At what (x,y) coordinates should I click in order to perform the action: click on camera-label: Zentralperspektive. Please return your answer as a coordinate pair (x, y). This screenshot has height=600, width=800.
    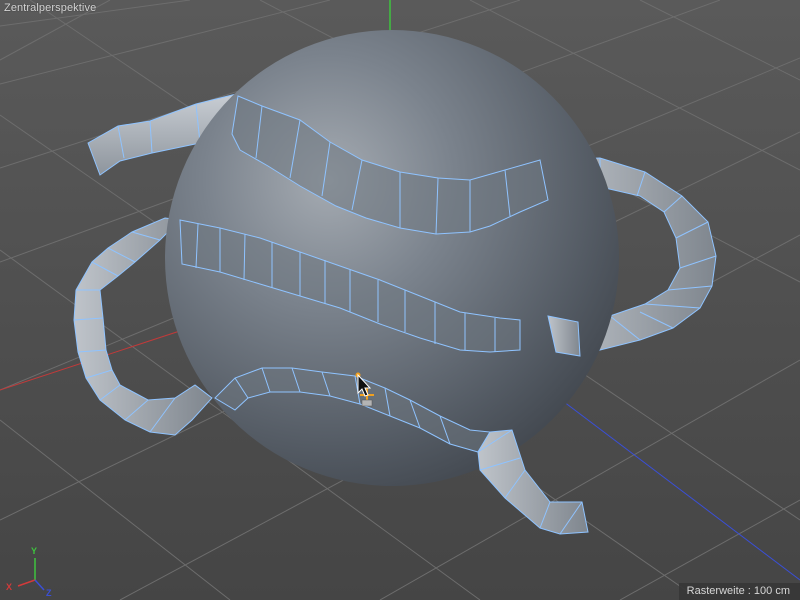
    Looking at the image, I should click on (50, 8).